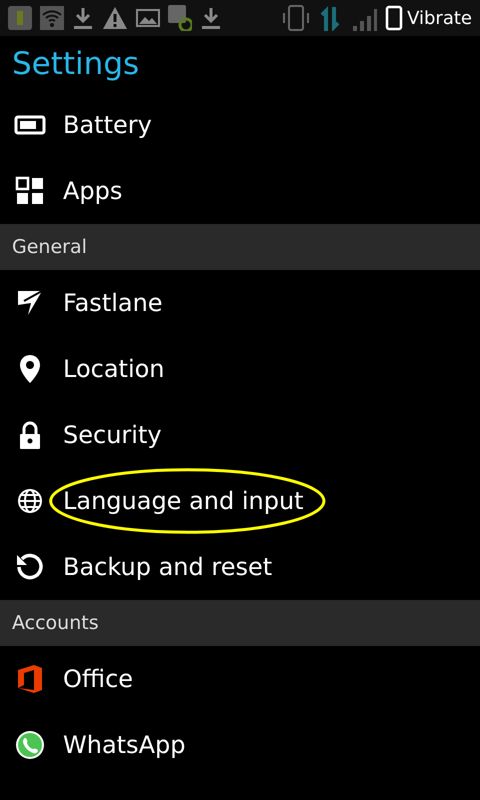 This screenshot has height=800, width=480. I want to click on warning-icon, so click(115, 18).